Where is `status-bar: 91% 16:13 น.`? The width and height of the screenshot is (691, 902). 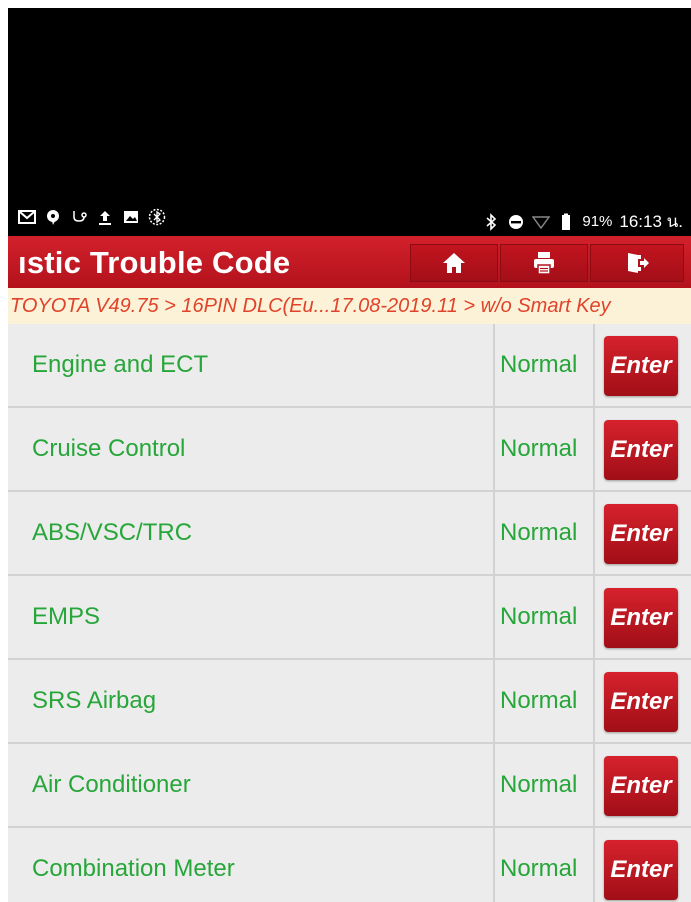 status-bar: 91% 16:13 น. is located at coordinates (349, 219).